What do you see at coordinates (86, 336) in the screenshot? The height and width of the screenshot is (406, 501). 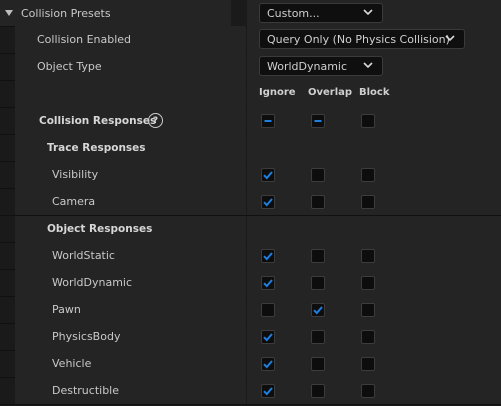 I see `object-response-label: PhysicsBody` at bounding box center [86, 336].